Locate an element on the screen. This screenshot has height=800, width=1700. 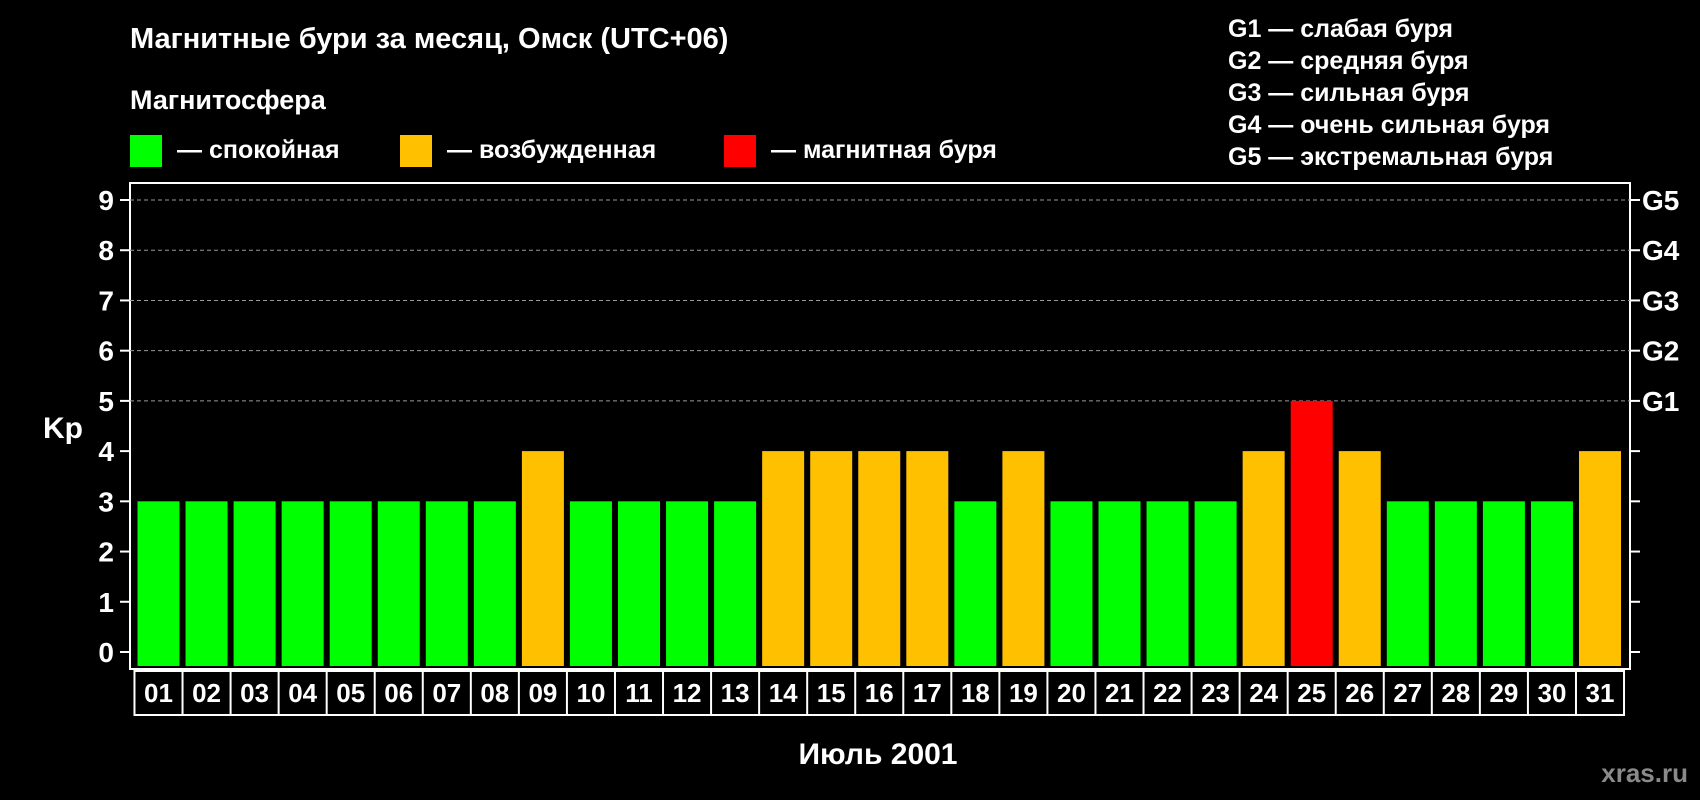
x-tick-label: 10 is located at coordinates (590, 693).